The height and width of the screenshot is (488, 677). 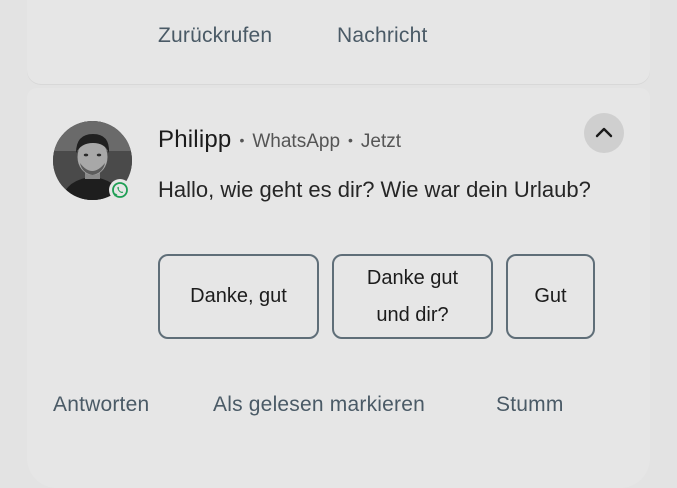 I want to click on smart-reply-chip: Danke, gut, so click(x=238, y=296).